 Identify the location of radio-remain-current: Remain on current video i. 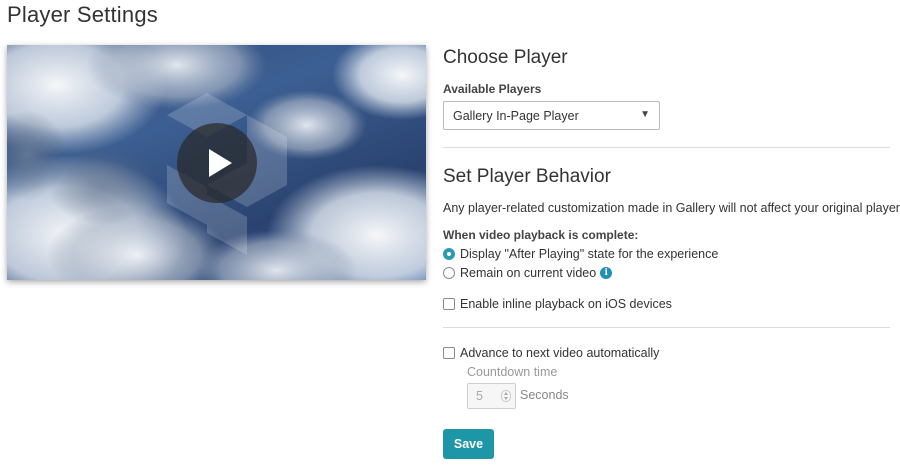
(528, 273).